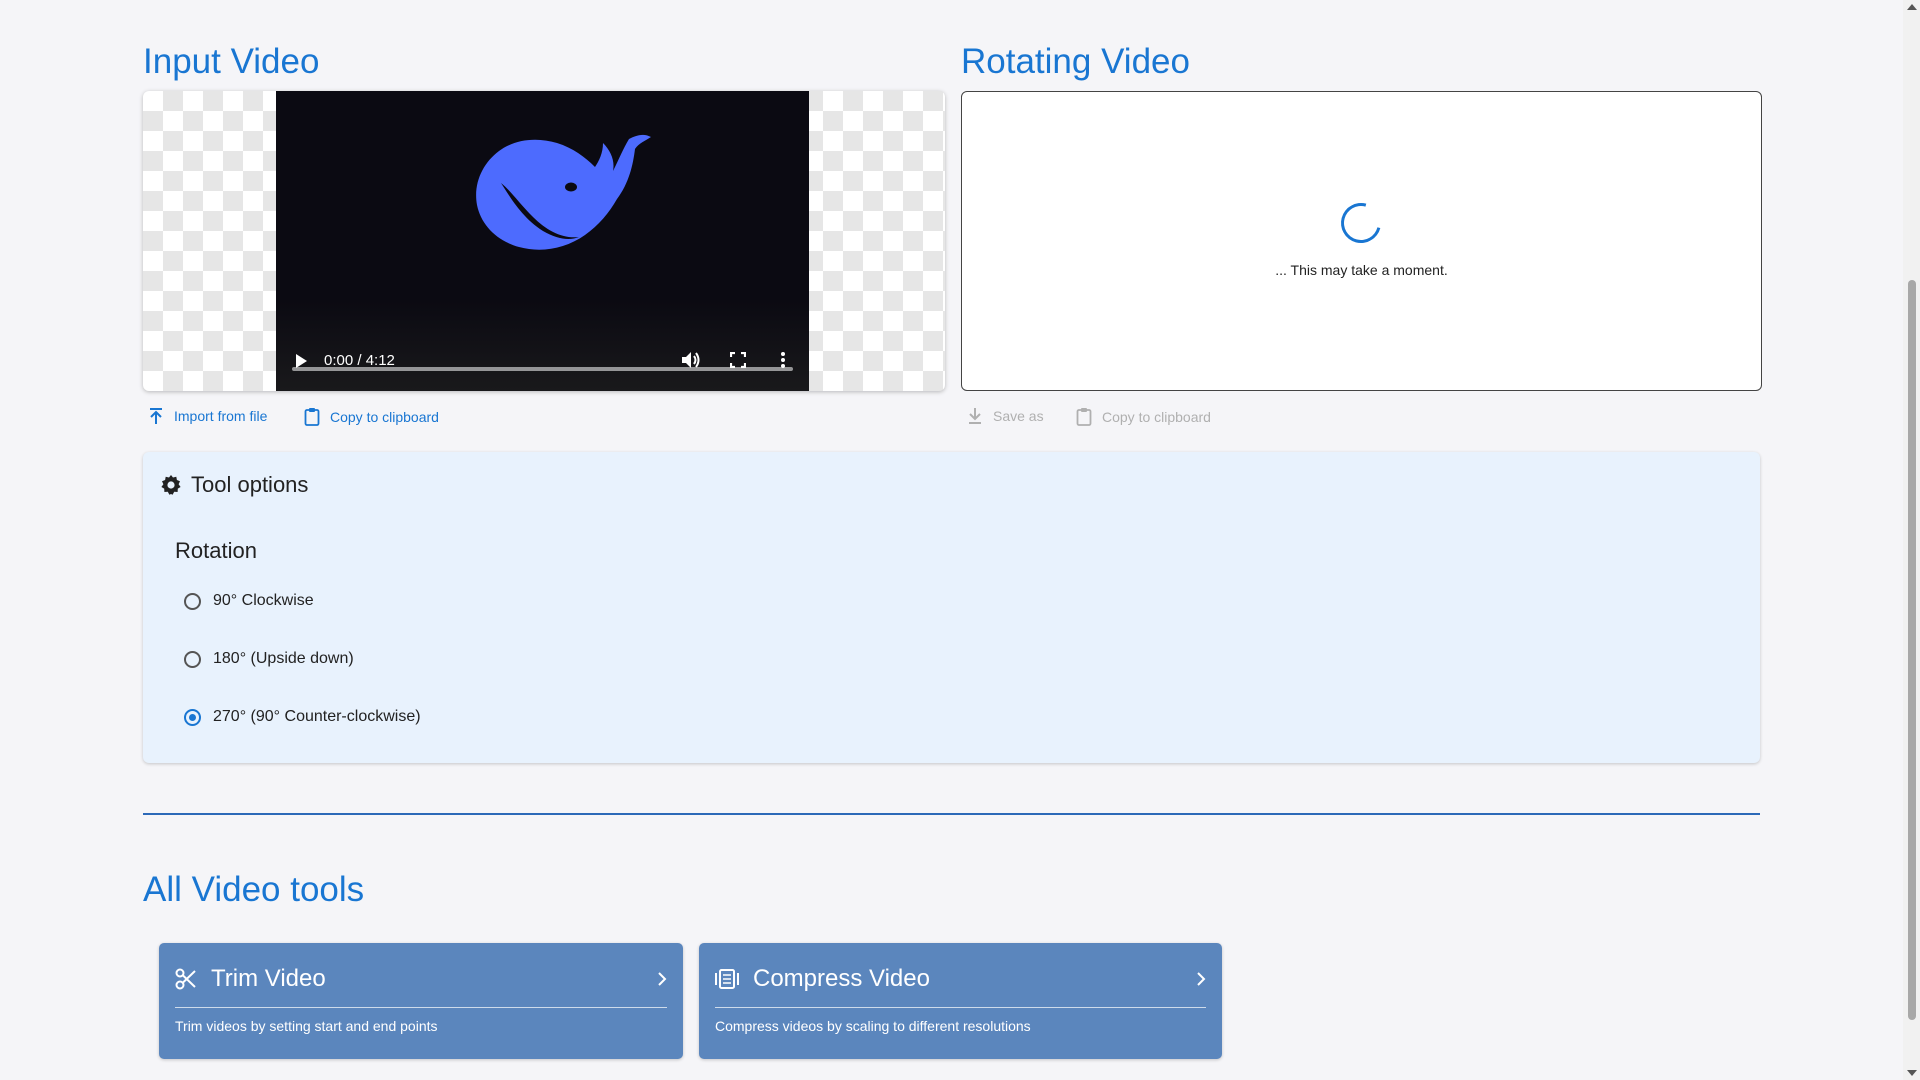  What do you see at coordinates (1018, 416) in the screenshot?
I see `save-as-label: Save as` at bounding box center [1018, 416].